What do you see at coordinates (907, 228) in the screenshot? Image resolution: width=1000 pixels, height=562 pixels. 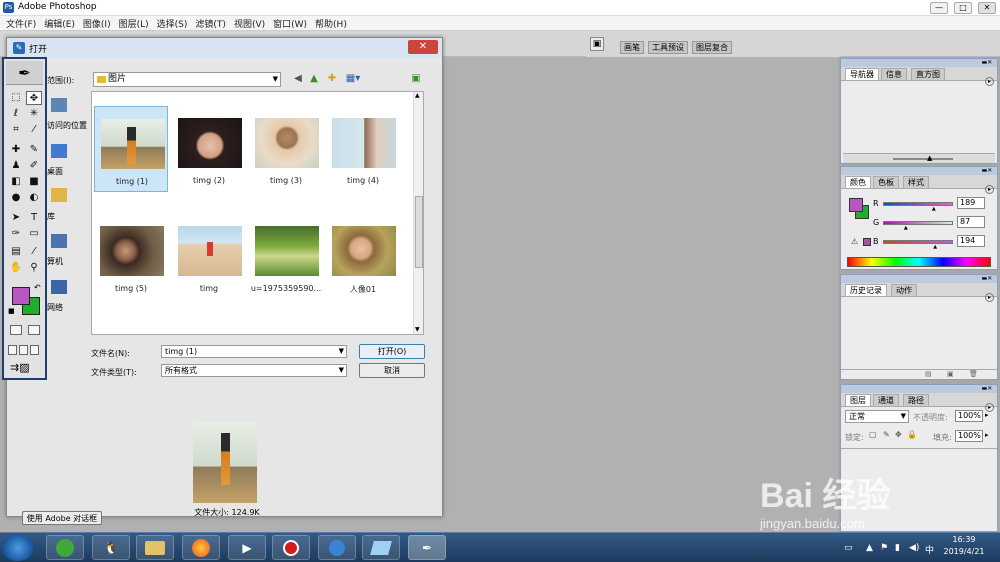 I see `g-slider-thumb: ▲` at bounding box center [907, 228].